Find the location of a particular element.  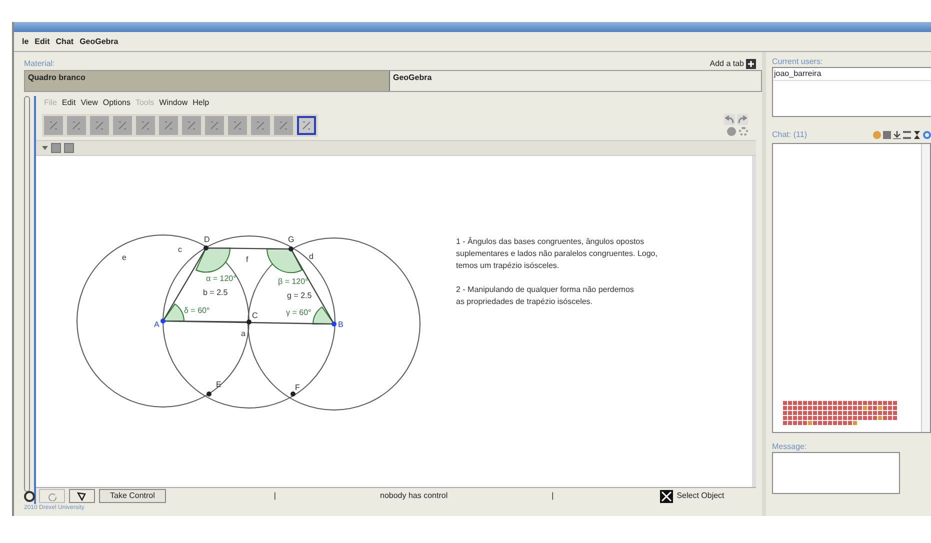

download-icon is located at coordinates (897, 135).